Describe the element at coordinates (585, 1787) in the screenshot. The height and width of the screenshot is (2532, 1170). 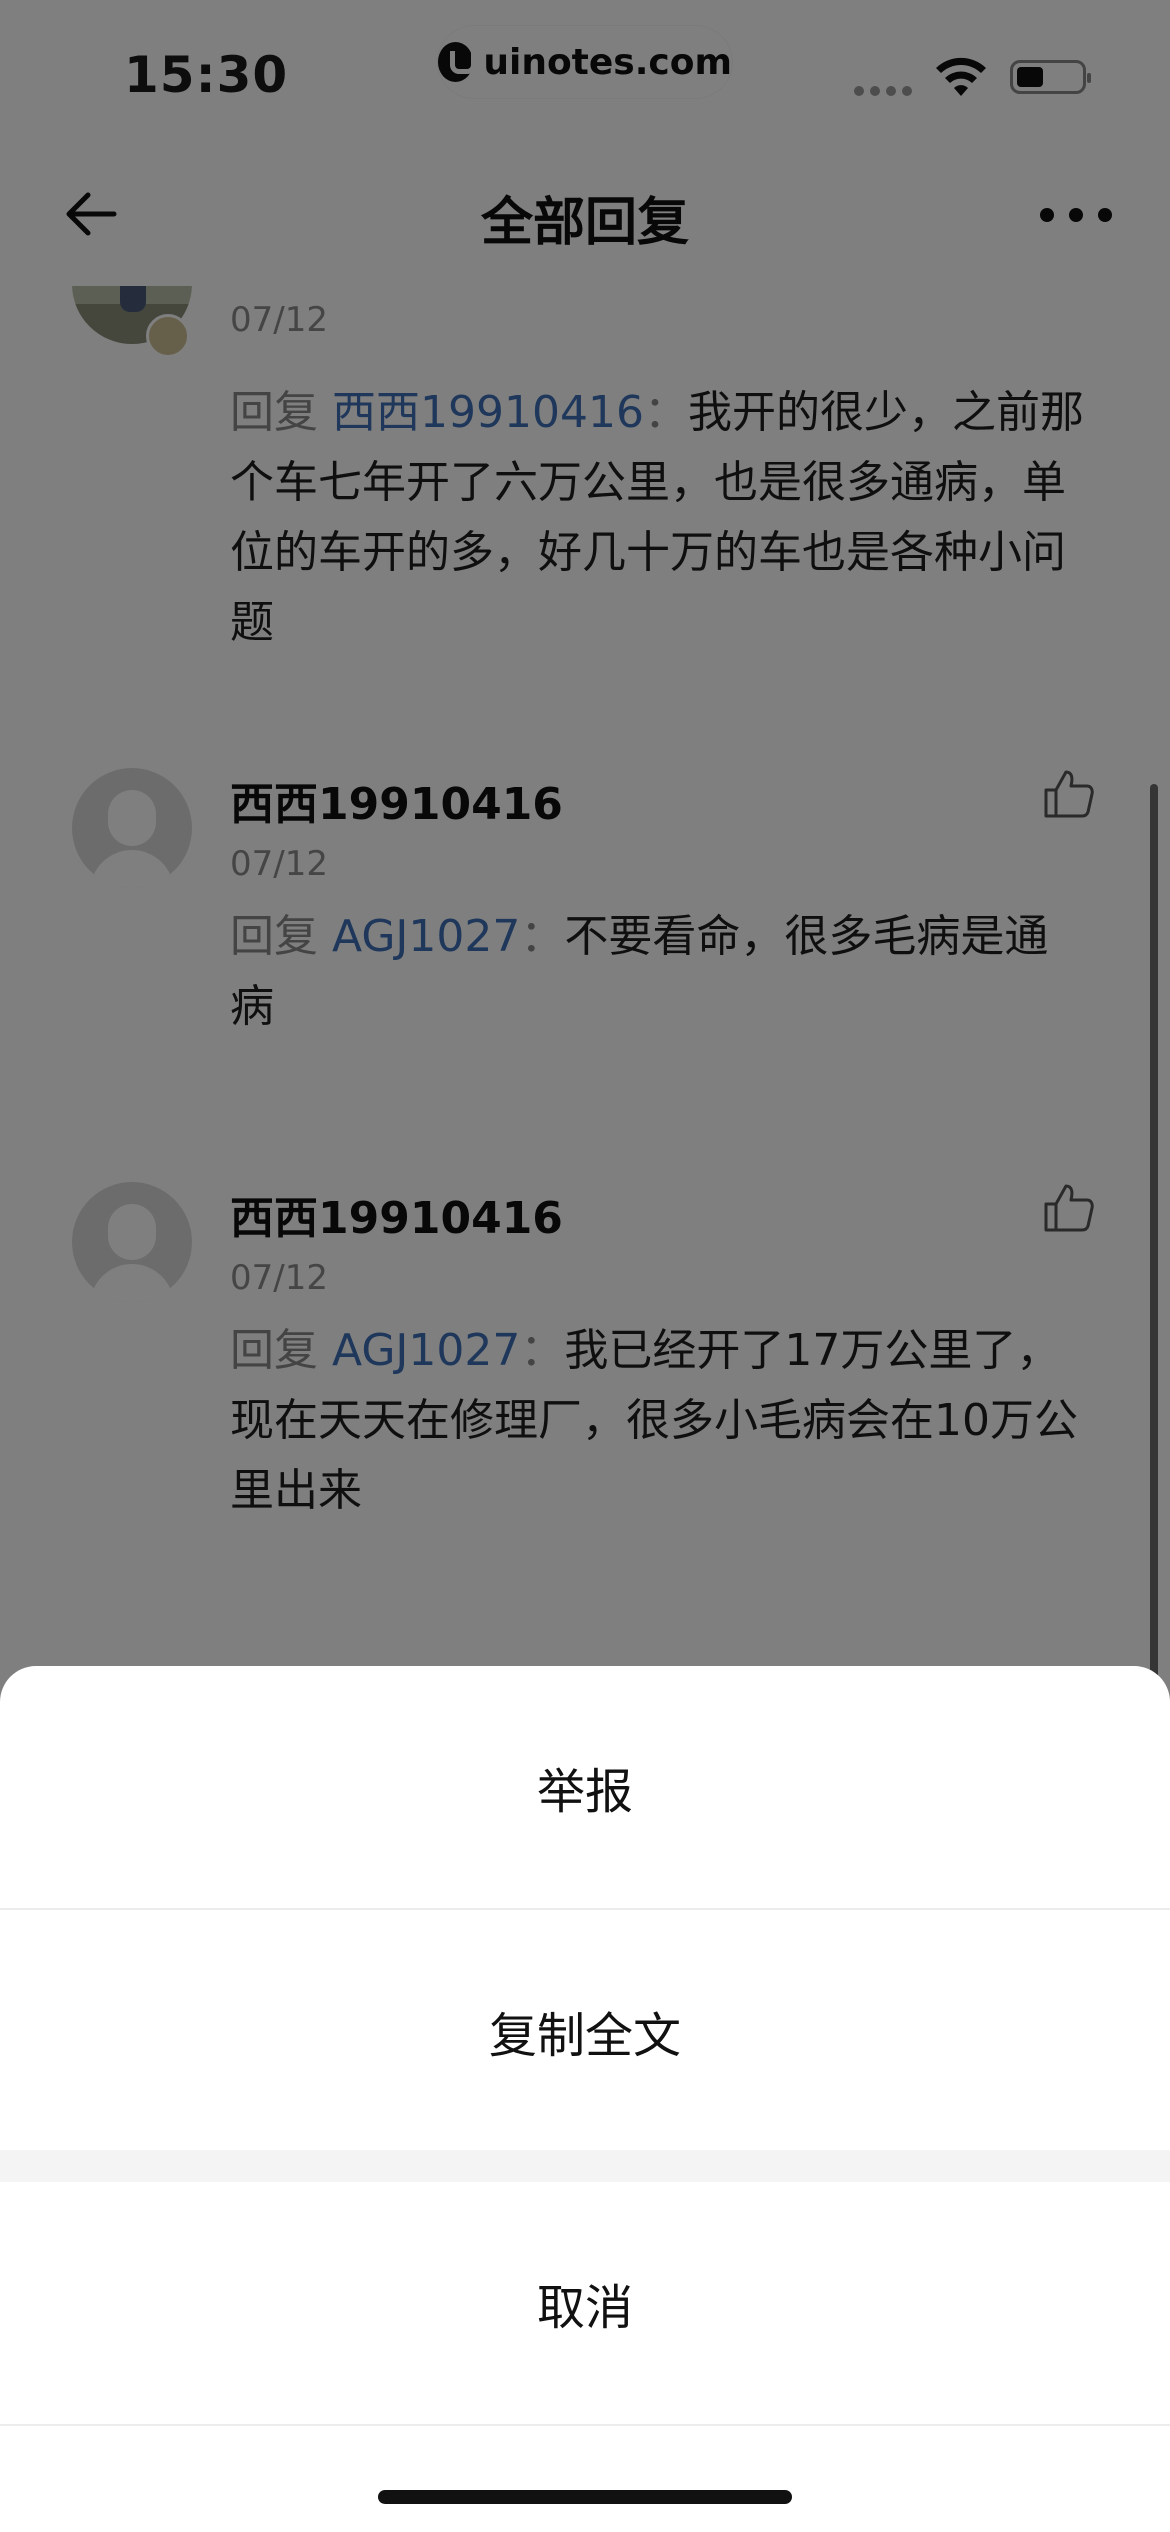
I see `report-button: 举报` at that location.